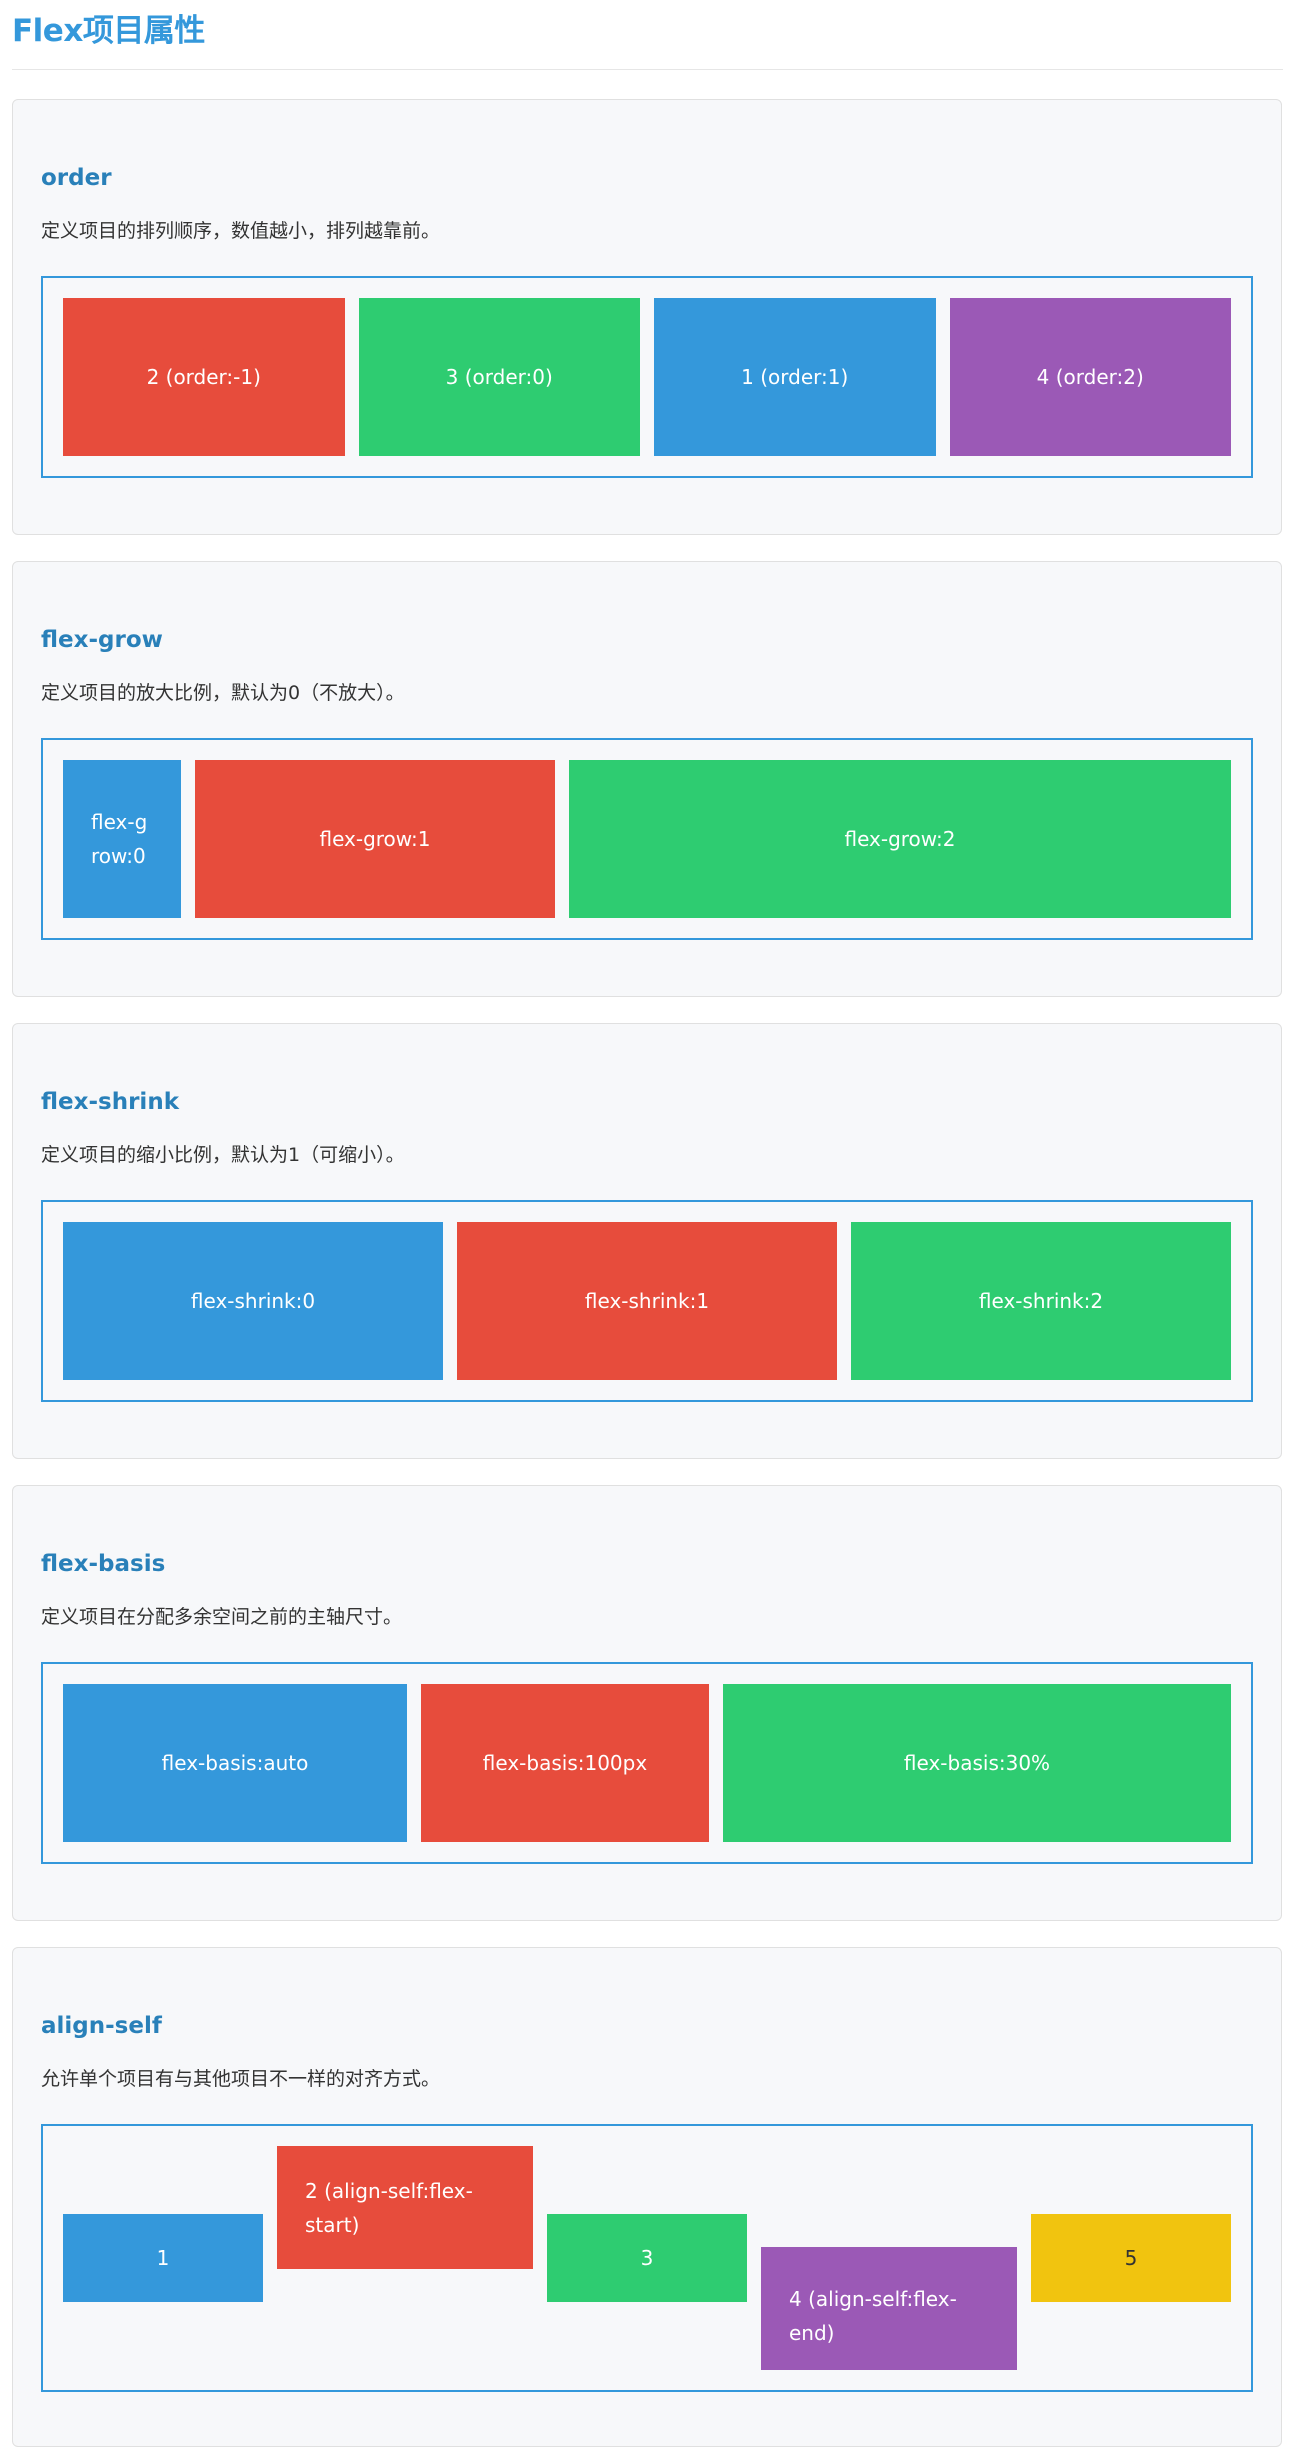 This screenshot has width=1295, height=2447. What do you see at coordinates (110, 1102) in the screenshot?
I see `section-title: flex-shrink` at bounding box center [110, 1102].